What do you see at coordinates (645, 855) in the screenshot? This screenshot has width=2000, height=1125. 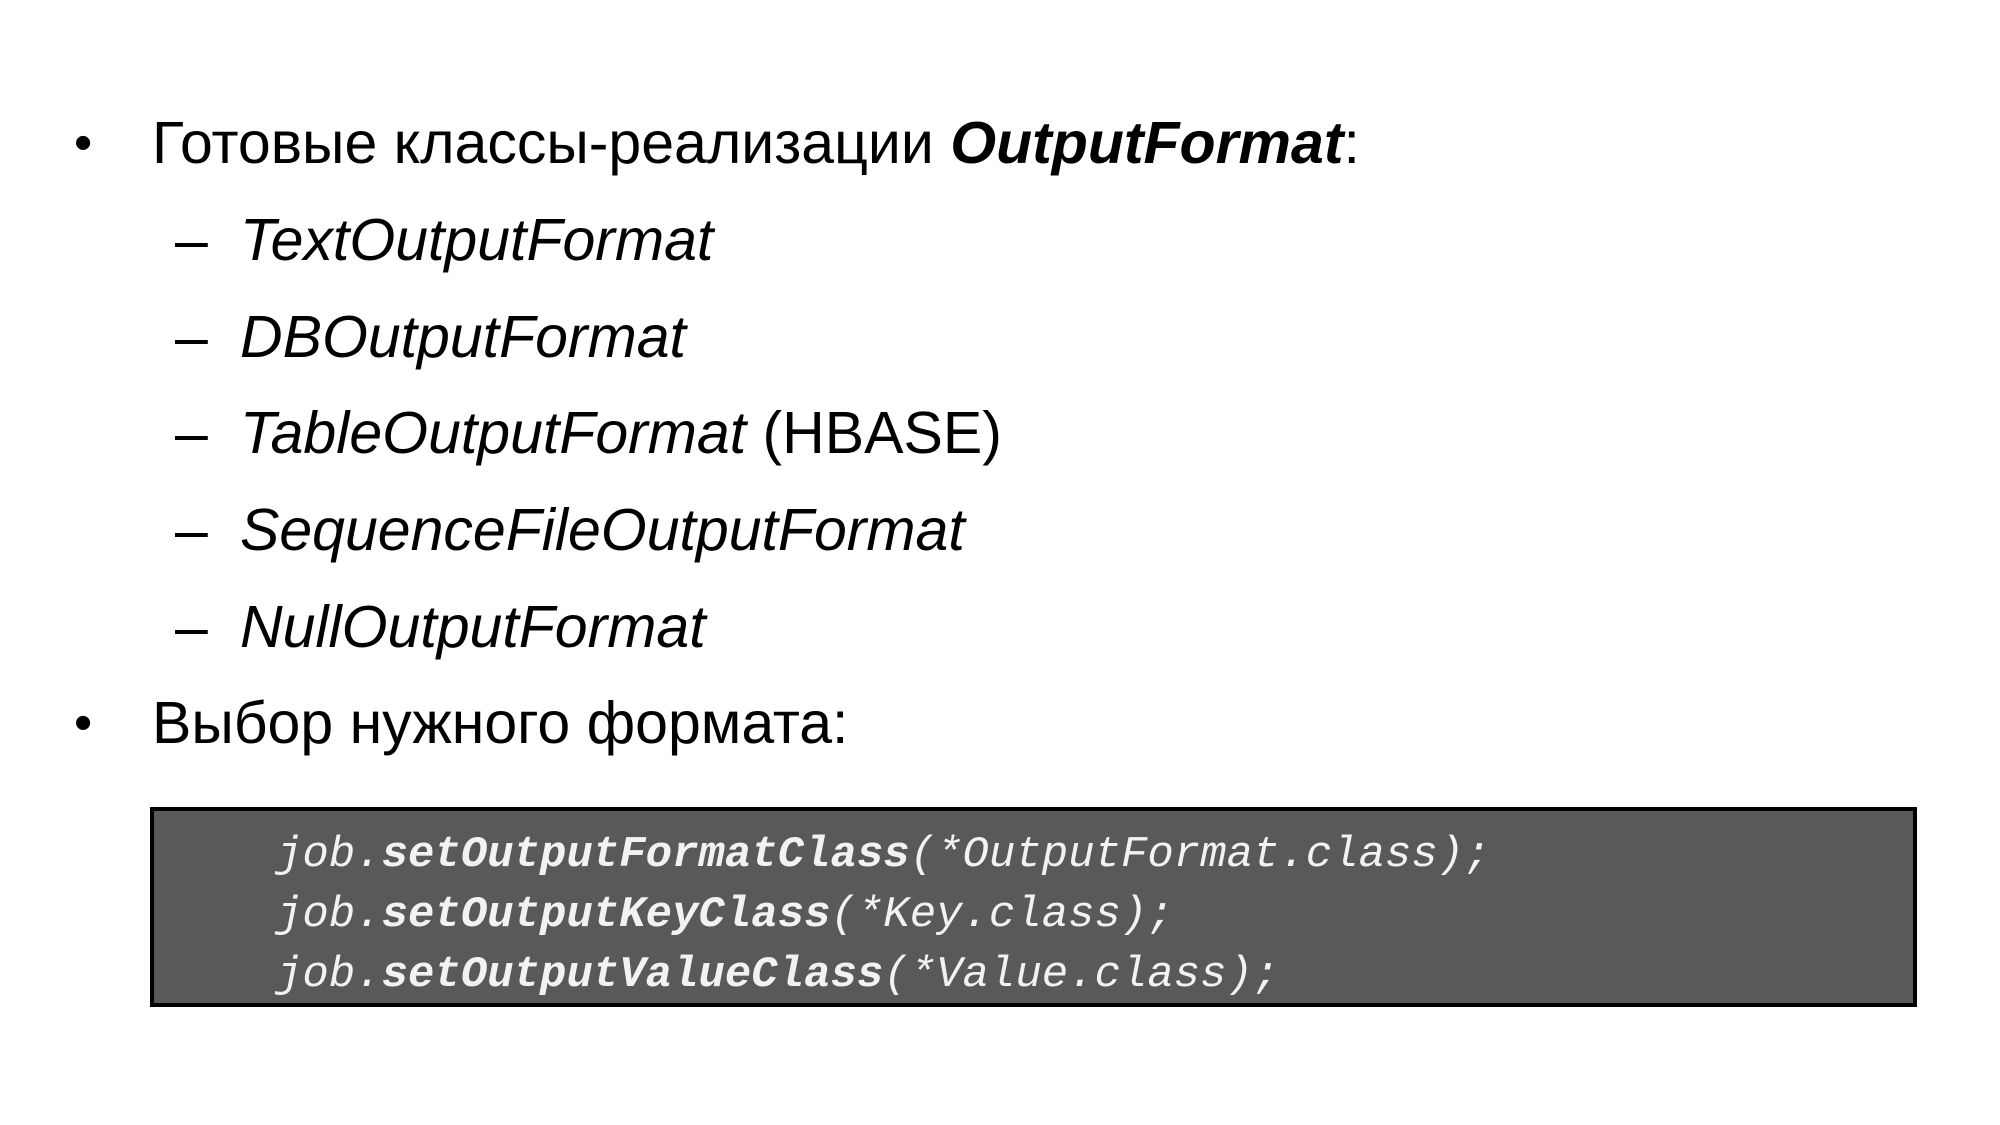 I see `code-method: setOutputFormatClass` at bounding box center [645, 855].